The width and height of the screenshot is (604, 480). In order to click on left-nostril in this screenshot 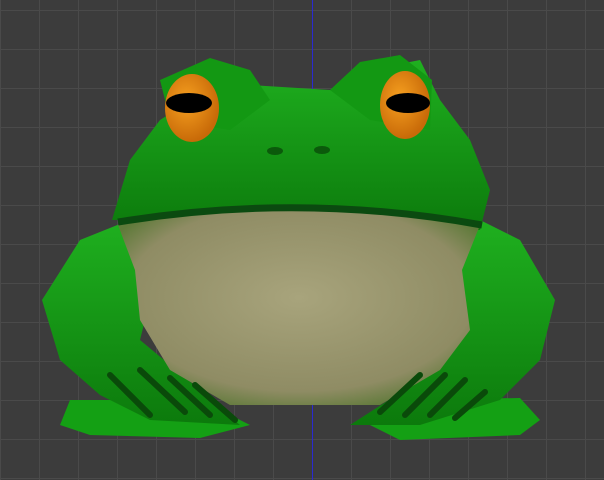, I will do `click(275, 151)`.